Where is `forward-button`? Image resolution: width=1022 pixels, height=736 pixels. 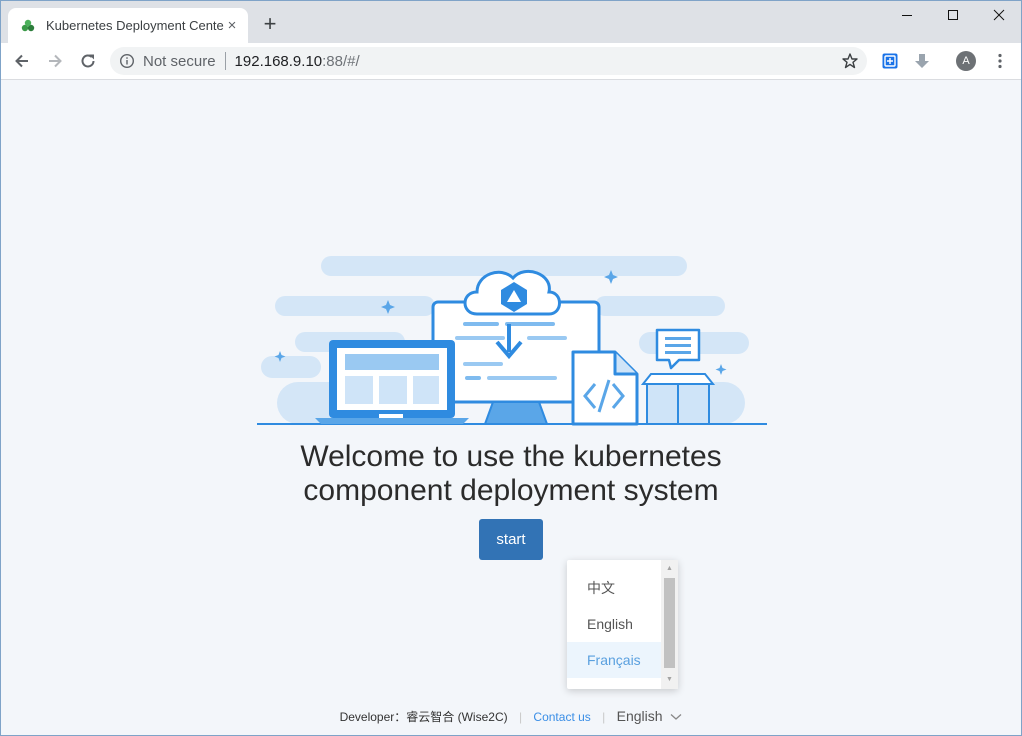
forward-button is located at coordinates (55, 61).